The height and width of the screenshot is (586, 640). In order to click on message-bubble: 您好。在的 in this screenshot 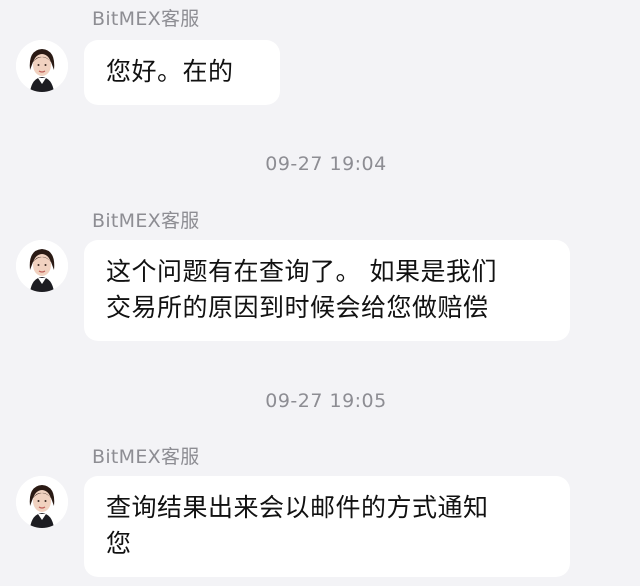, I will do `click(182, 72)`.